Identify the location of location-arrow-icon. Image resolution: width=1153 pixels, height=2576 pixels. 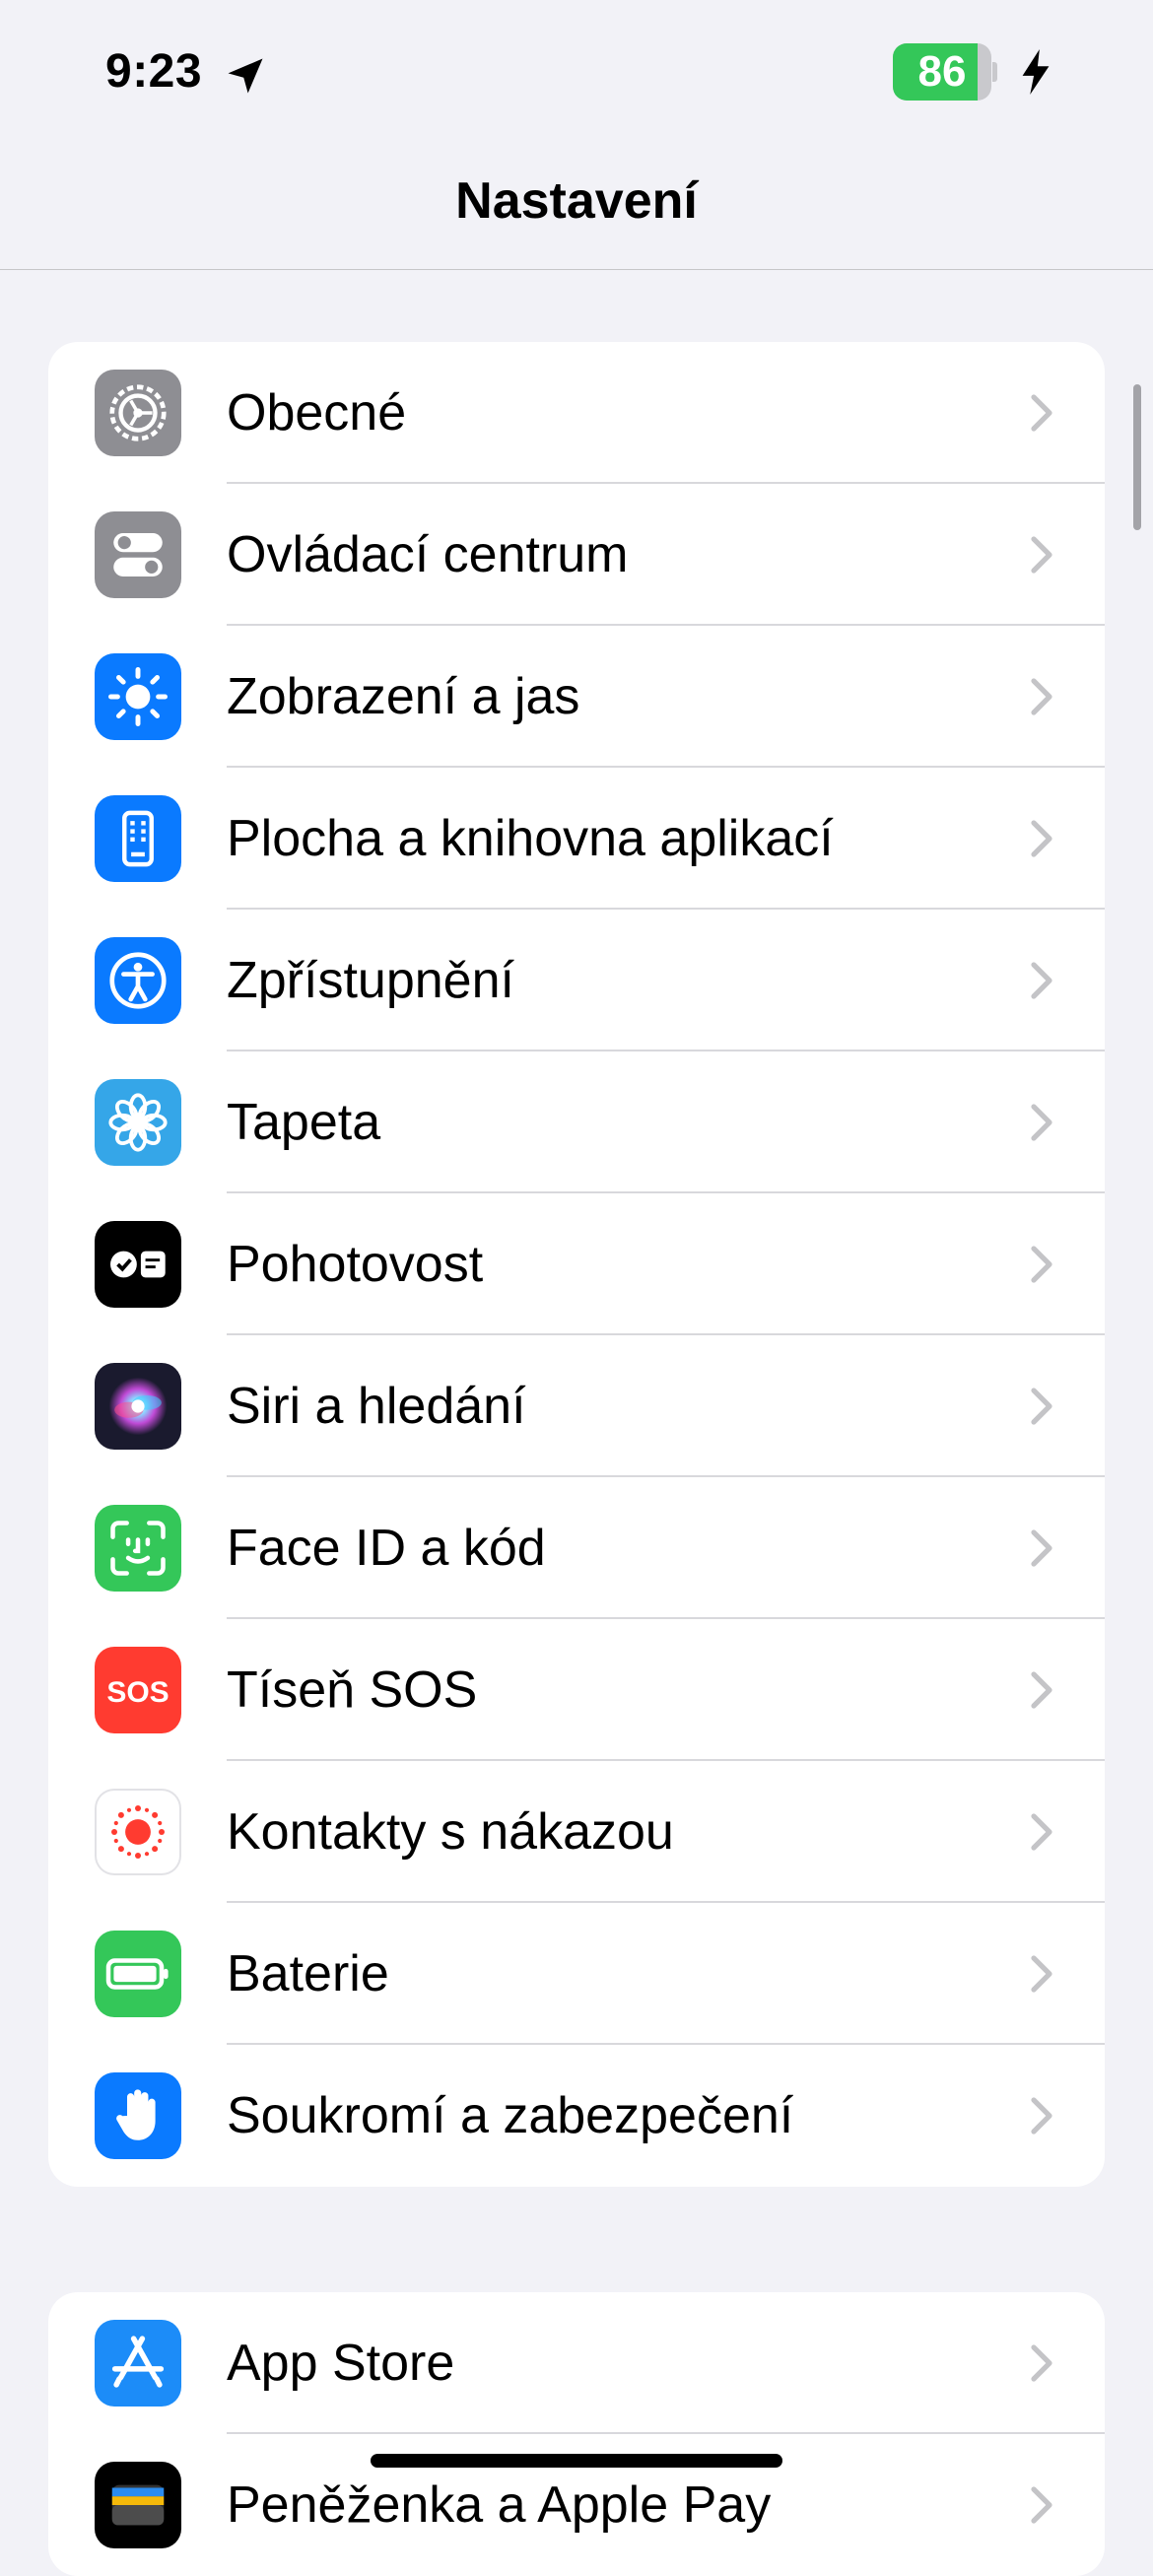
(246, 76).